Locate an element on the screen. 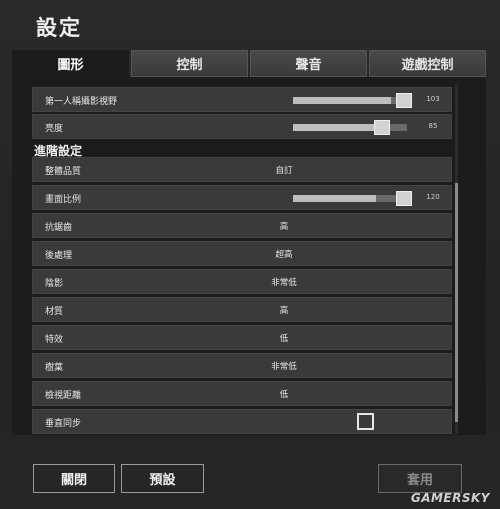  fov-slider-fill is located at coordinates (342, 100).